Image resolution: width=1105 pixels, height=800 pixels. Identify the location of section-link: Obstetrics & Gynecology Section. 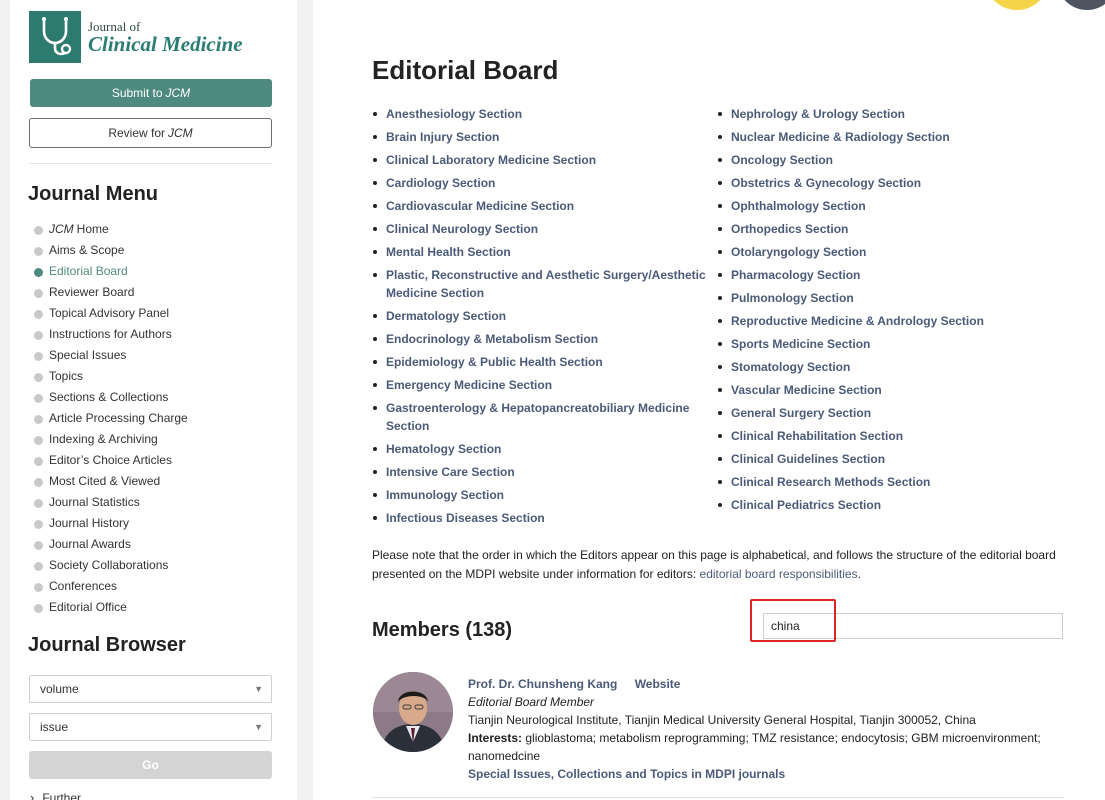
(902, 183).